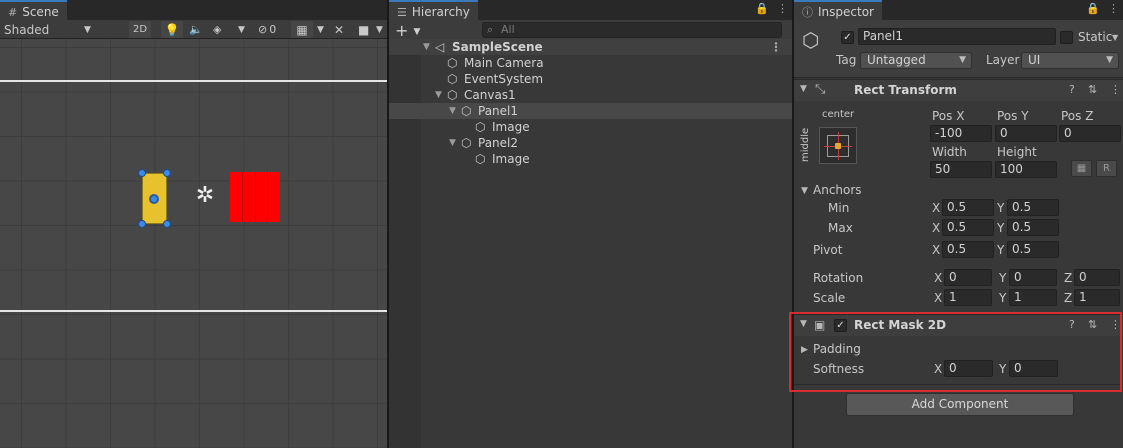 The width and height of the screenshot is (1123, 448). What do you see at coordinates (957, 36) in the screenshot?
I see `object-name-field: Panel1` at bounding box center [957, 36].